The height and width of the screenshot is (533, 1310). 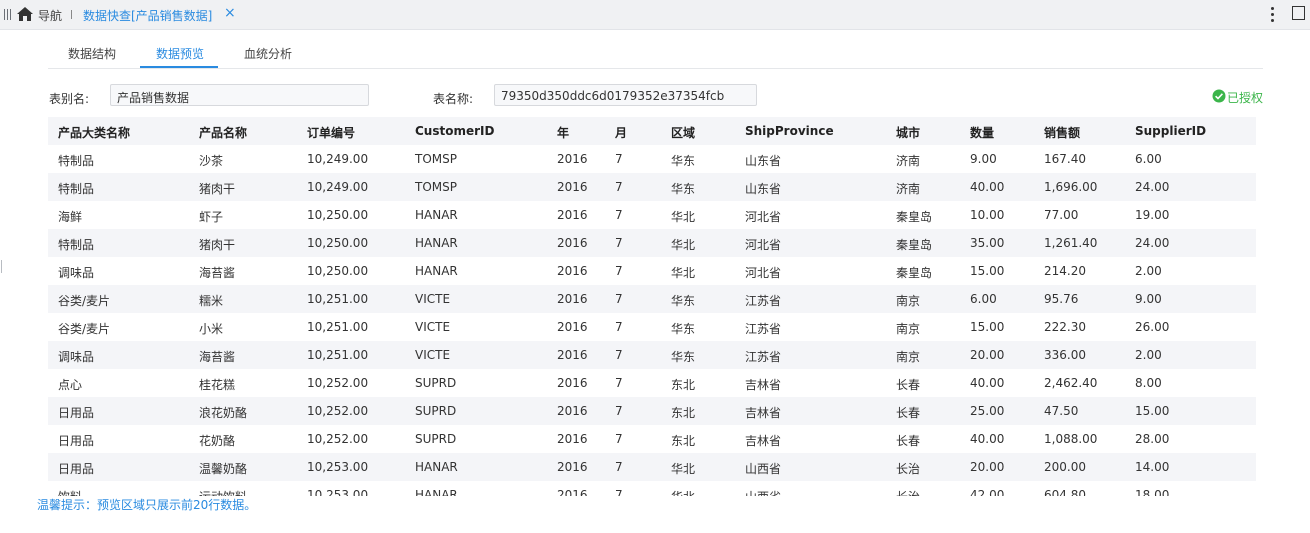 I want to click on column-header: 产品大类名称, so click(x=94, y=132).